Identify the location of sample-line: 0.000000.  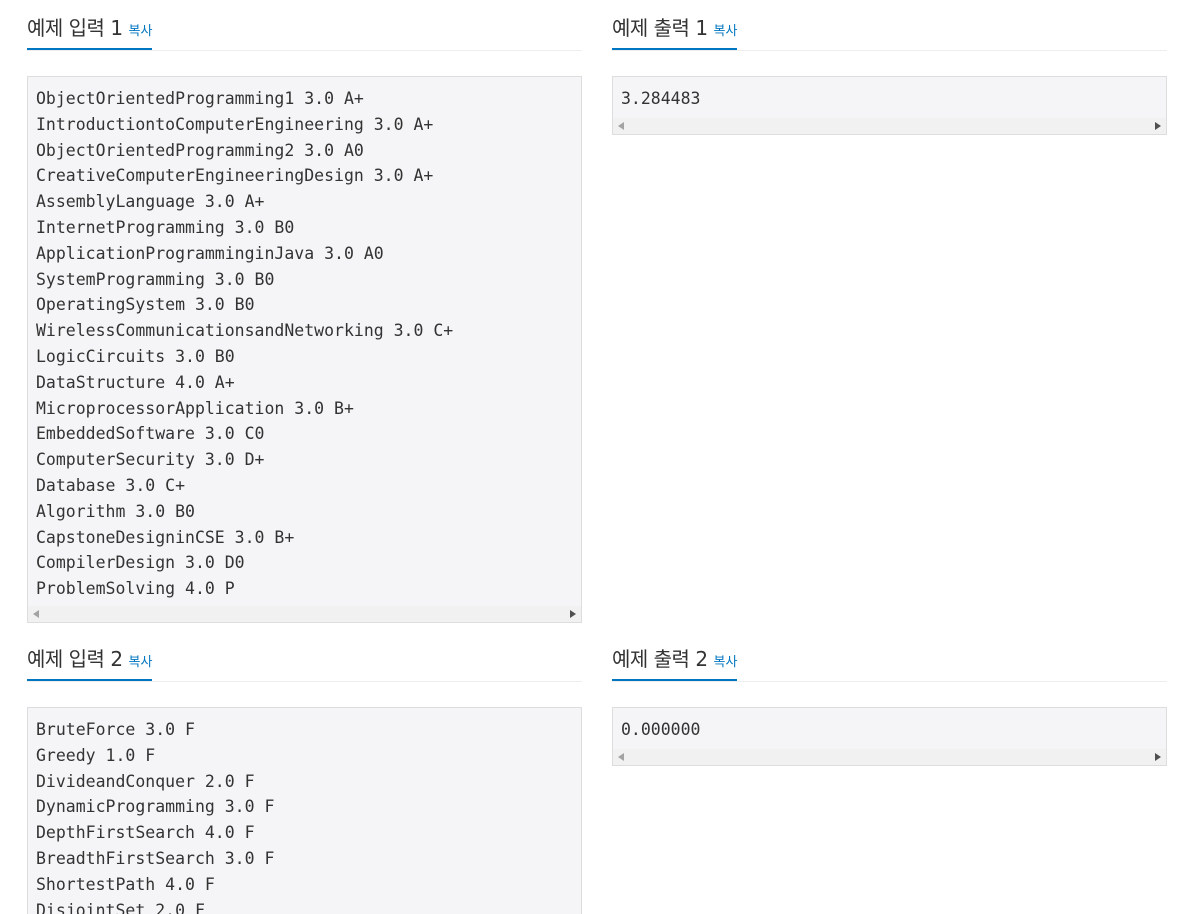
(661, 729).